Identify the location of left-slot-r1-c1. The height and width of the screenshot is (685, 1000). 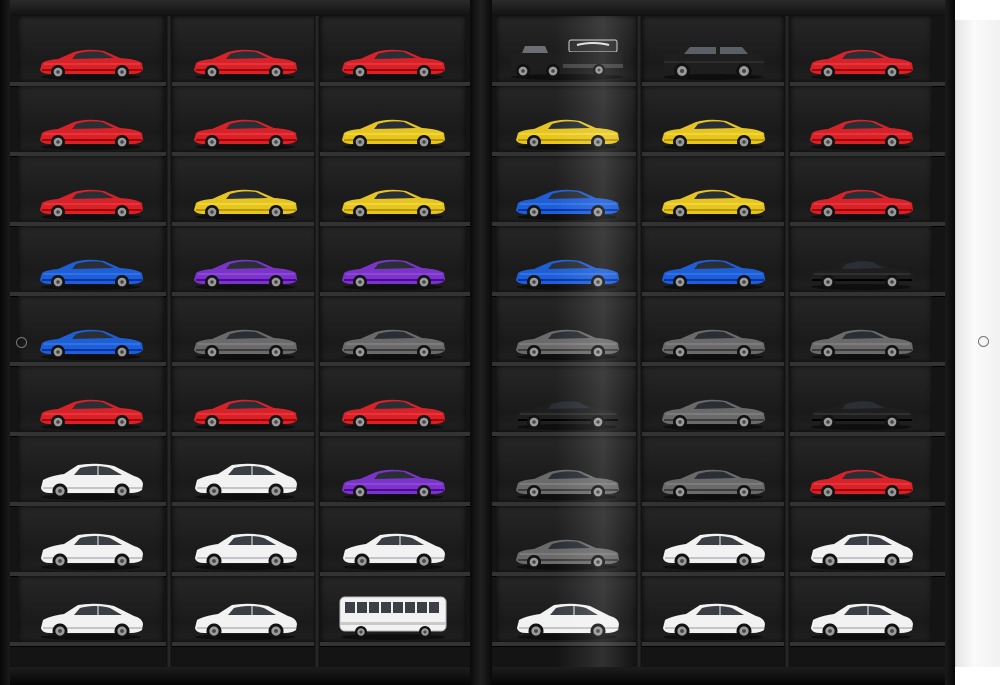
(91, 49).